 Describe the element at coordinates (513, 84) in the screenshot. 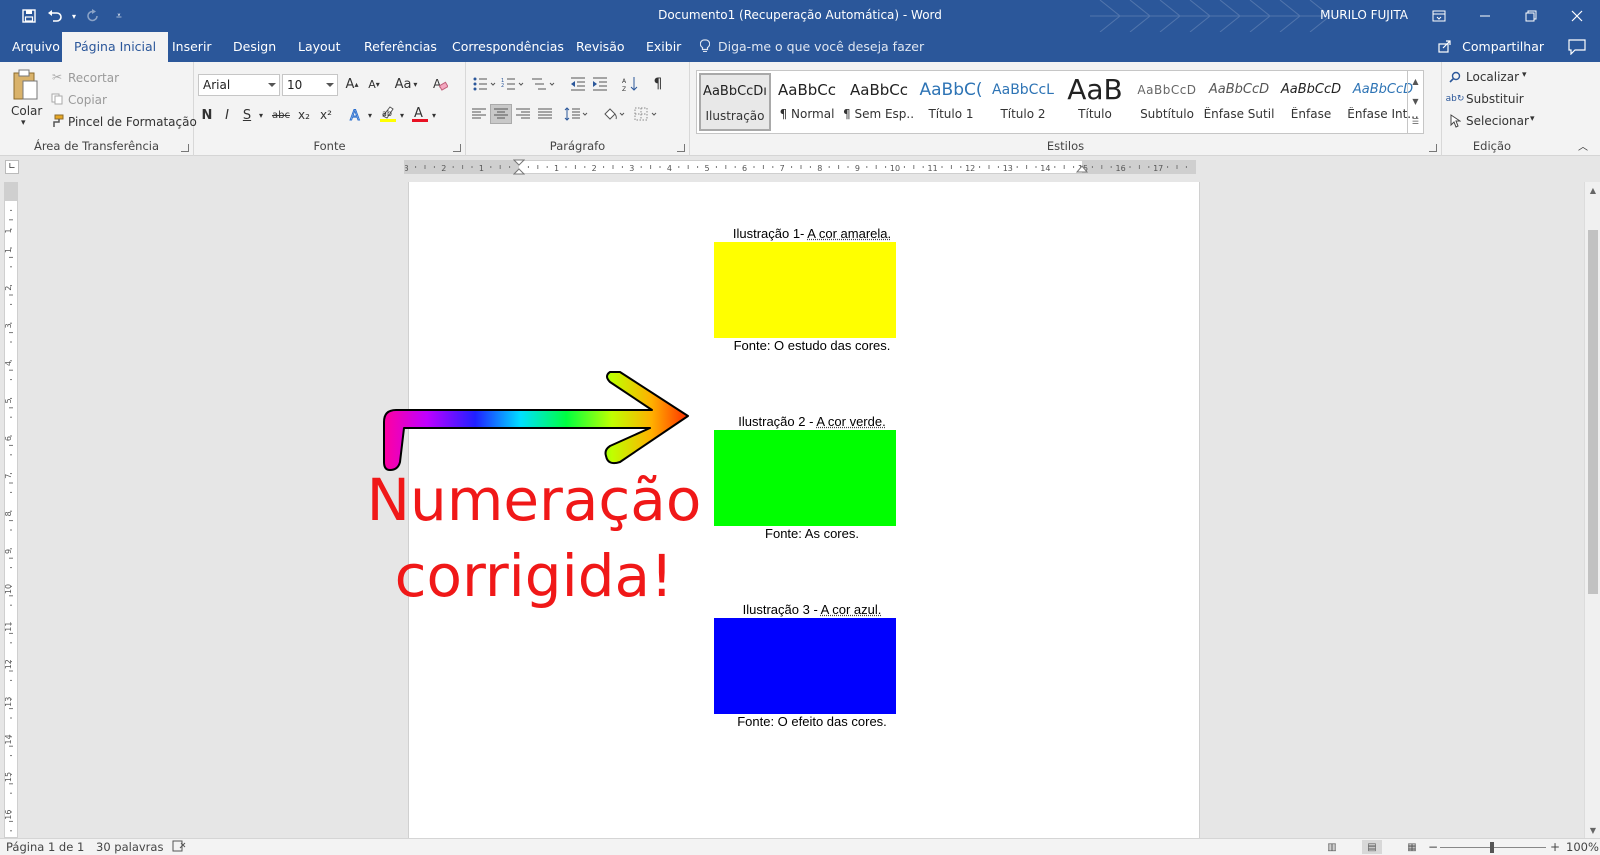

I see `numbering-icon: 12` at that location.